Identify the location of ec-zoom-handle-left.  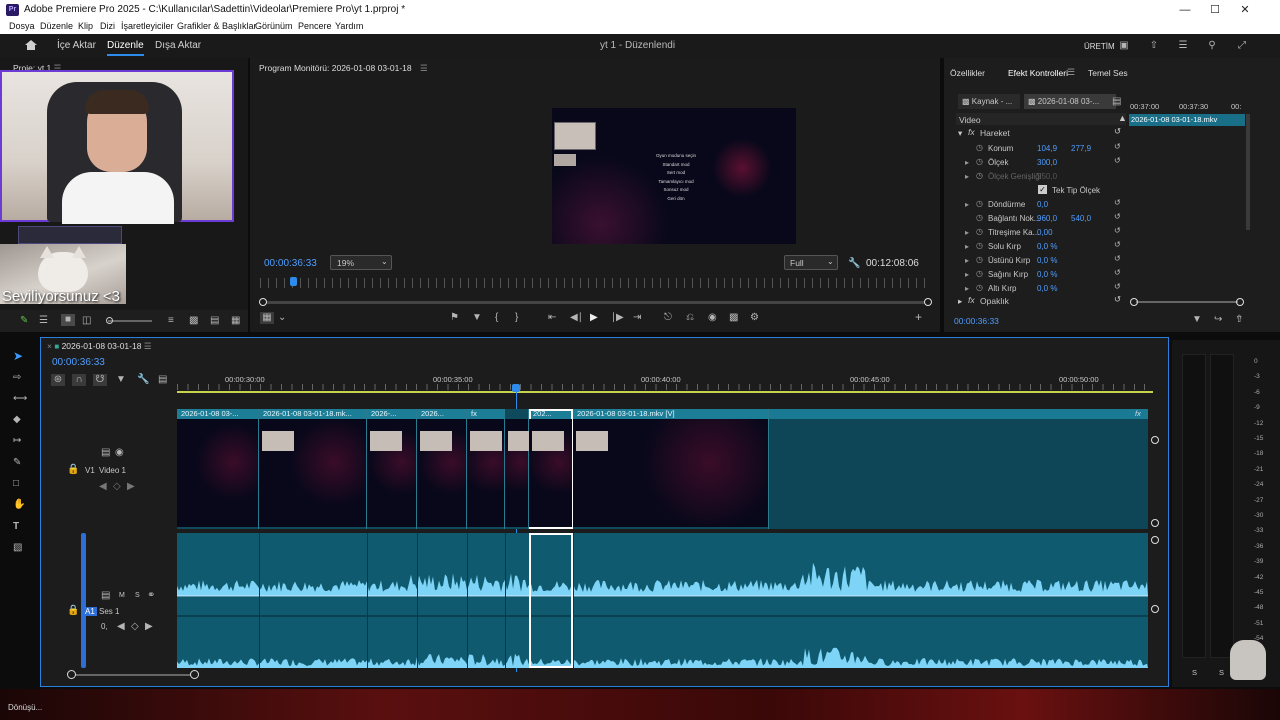
(1134, 302).